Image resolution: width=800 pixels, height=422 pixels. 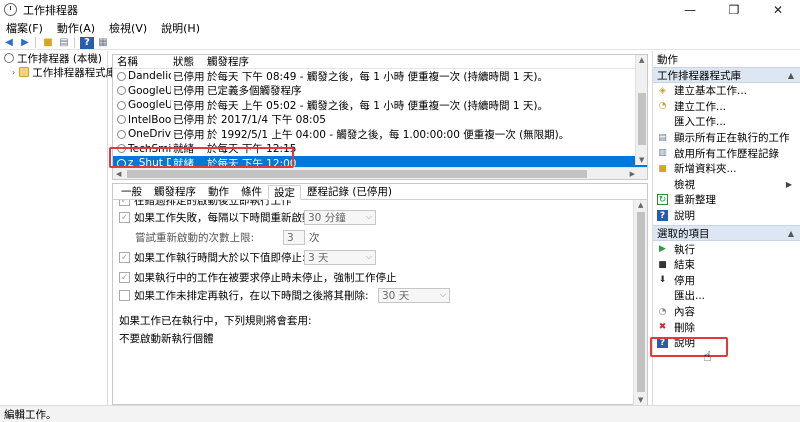 What do you see at coordinates (258, 277) in the screenshot?
I see `setting-force-stop: ✓ 如果執行中的工作在被要求停止時未停止，強制工作停止` at bounding box center [258, 277].